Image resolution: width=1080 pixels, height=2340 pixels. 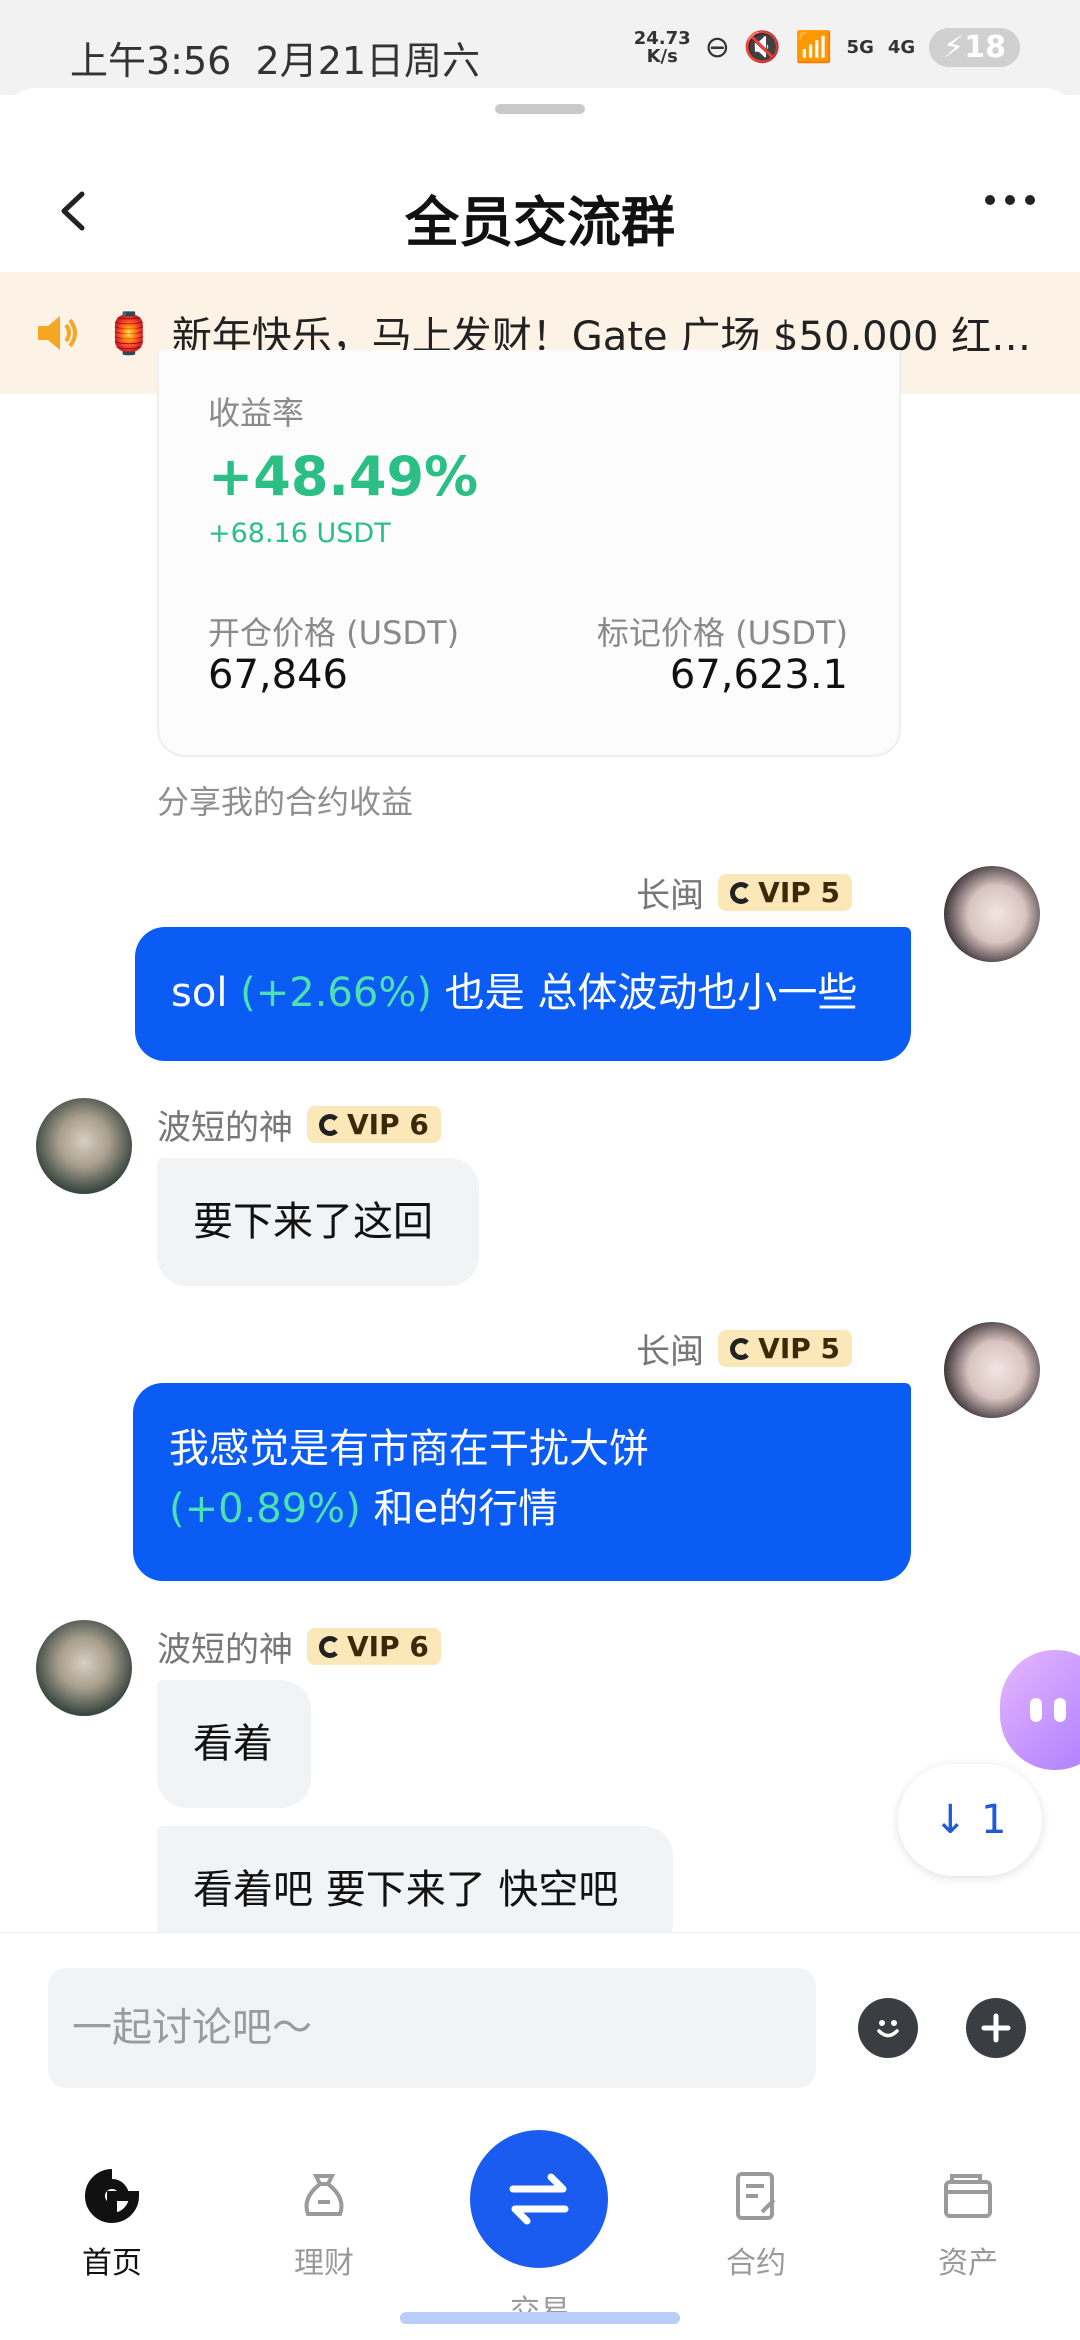 What do you see at coordinates (540, 109) in the screenshot?
I see `sheet-grabber` at bounding box center [540, 109].